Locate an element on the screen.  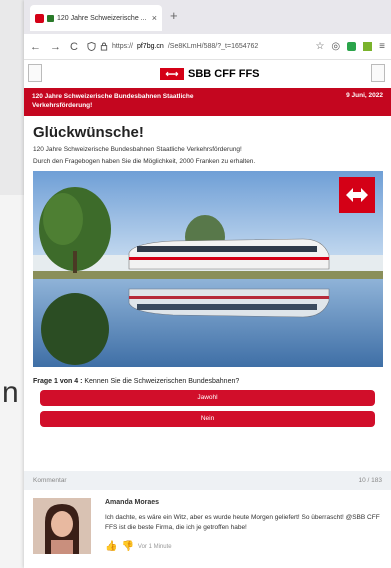
commenter-name: Amanda Moraes is located at coordinates (132, 502).